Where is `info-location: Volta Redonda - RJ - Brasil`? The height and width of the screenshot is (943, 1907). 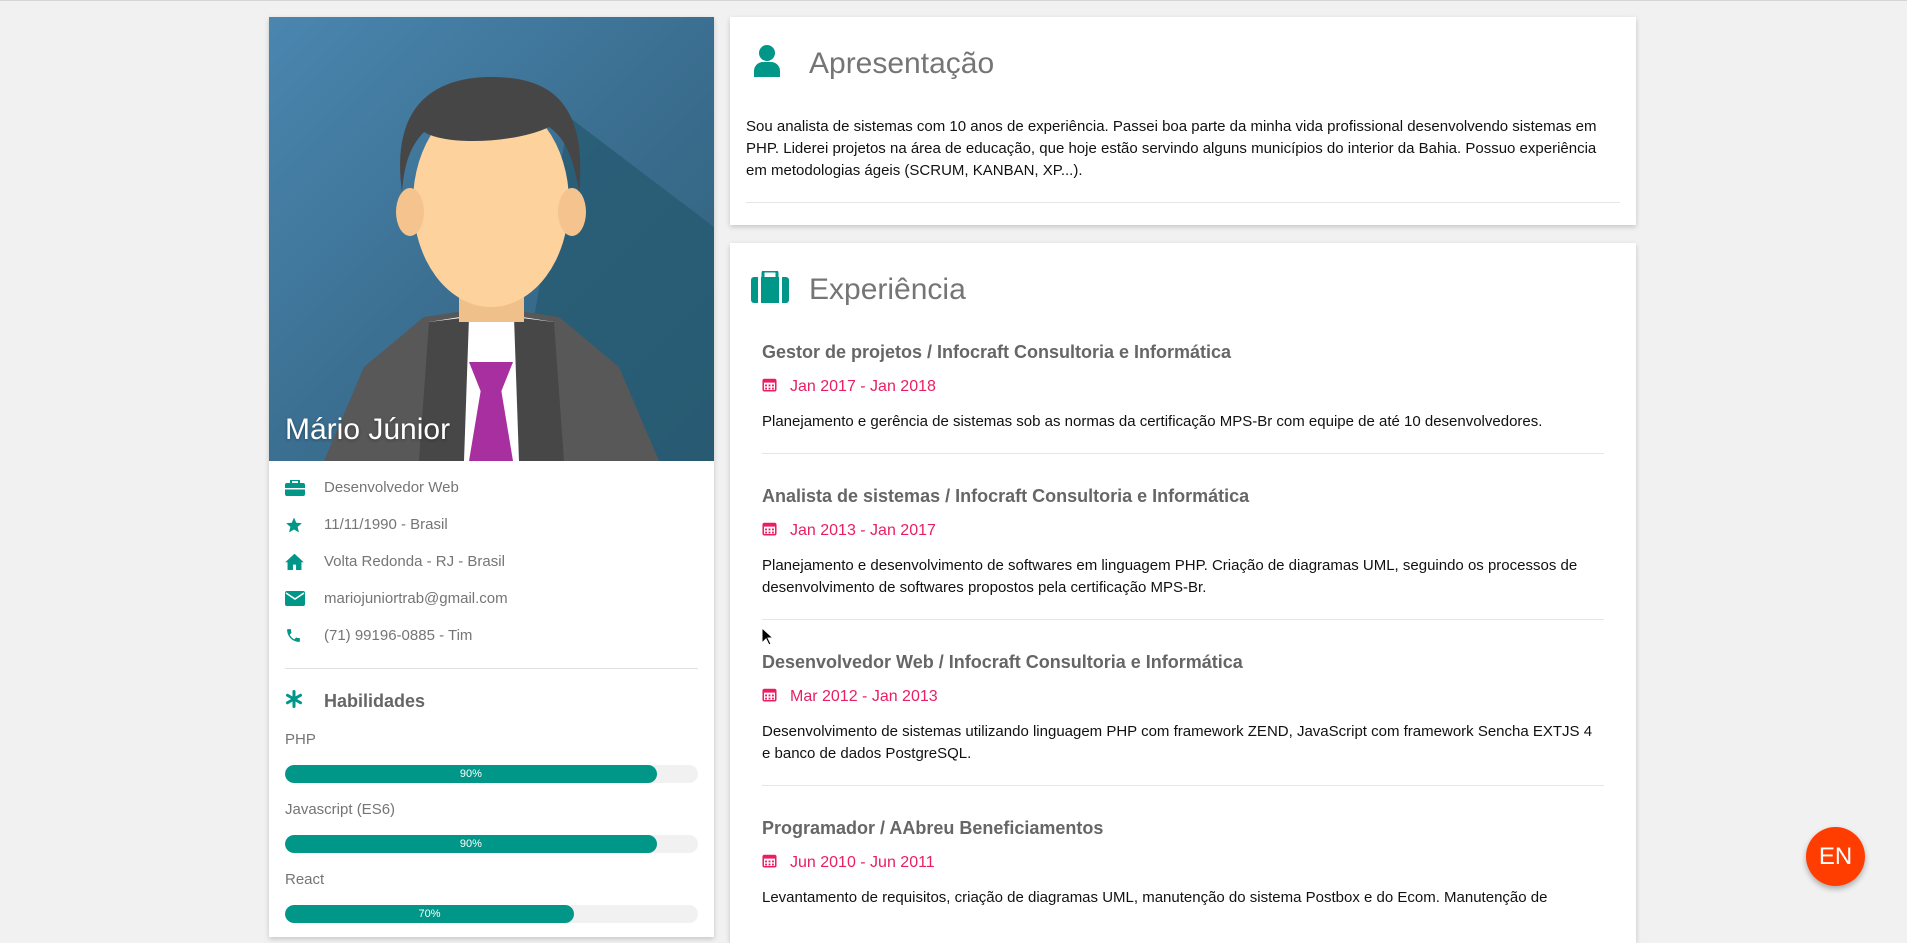 info-location: Volta Redonda - RJ - Brasil is located at coordinates (491, 561).